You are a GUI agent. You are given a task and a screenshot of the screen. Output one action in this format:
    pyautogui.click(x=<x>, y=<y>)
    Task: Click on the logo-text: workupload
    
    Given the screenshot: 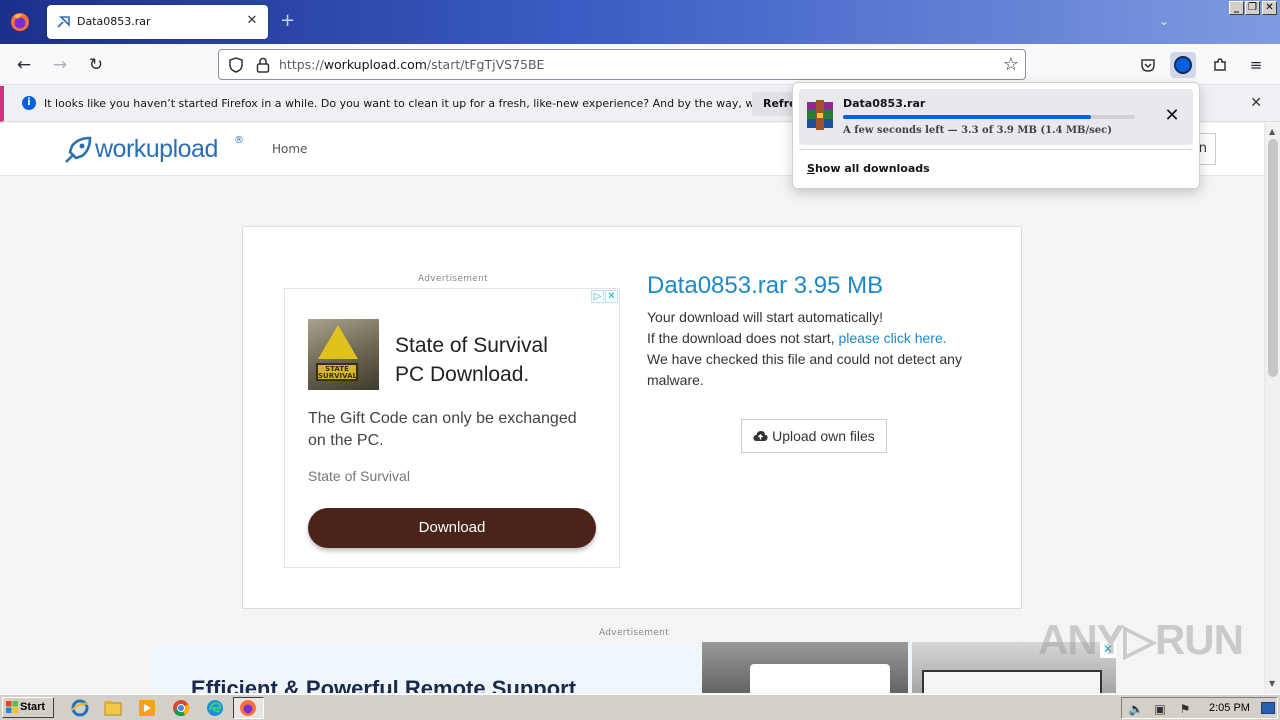 What is the action you would take?
    pyautogui.click(x=156, y=149)
    